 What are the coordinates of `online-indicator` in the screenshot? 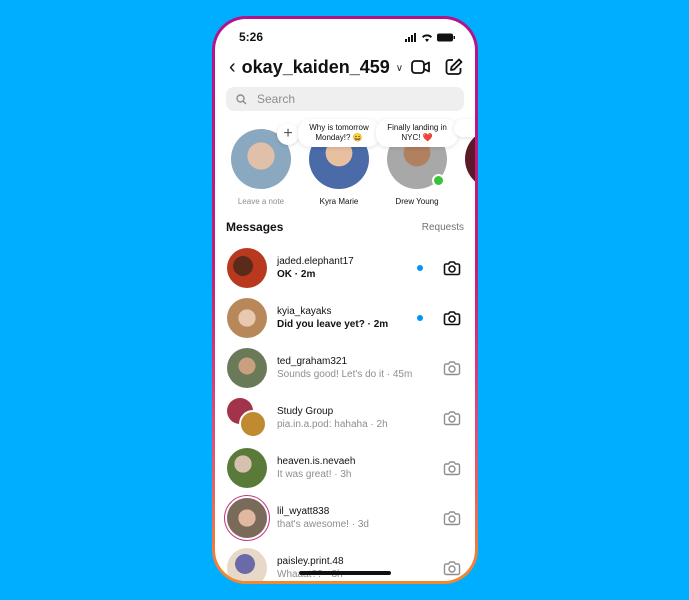 It's located at (438, 180).